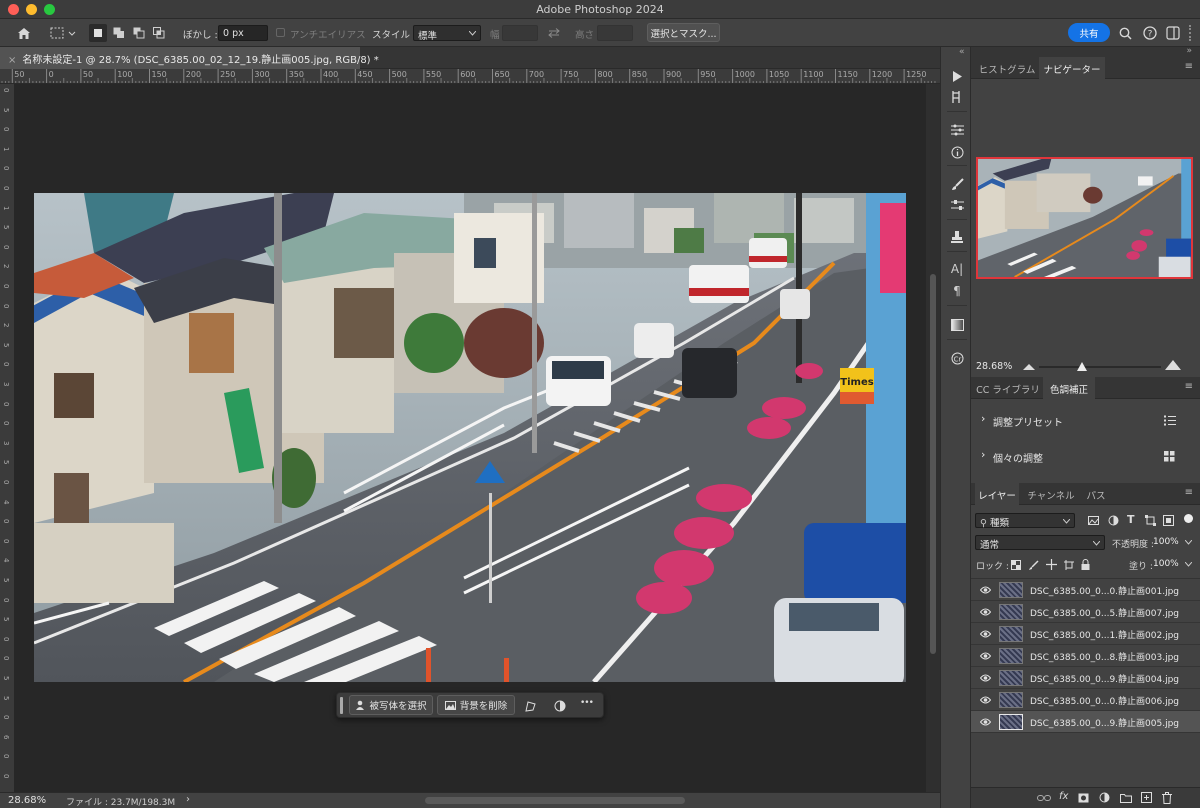 Image resolution: width=1200 pixels, height=808 pixels. I want to click on help-icon: ?, so click(1150, 33).